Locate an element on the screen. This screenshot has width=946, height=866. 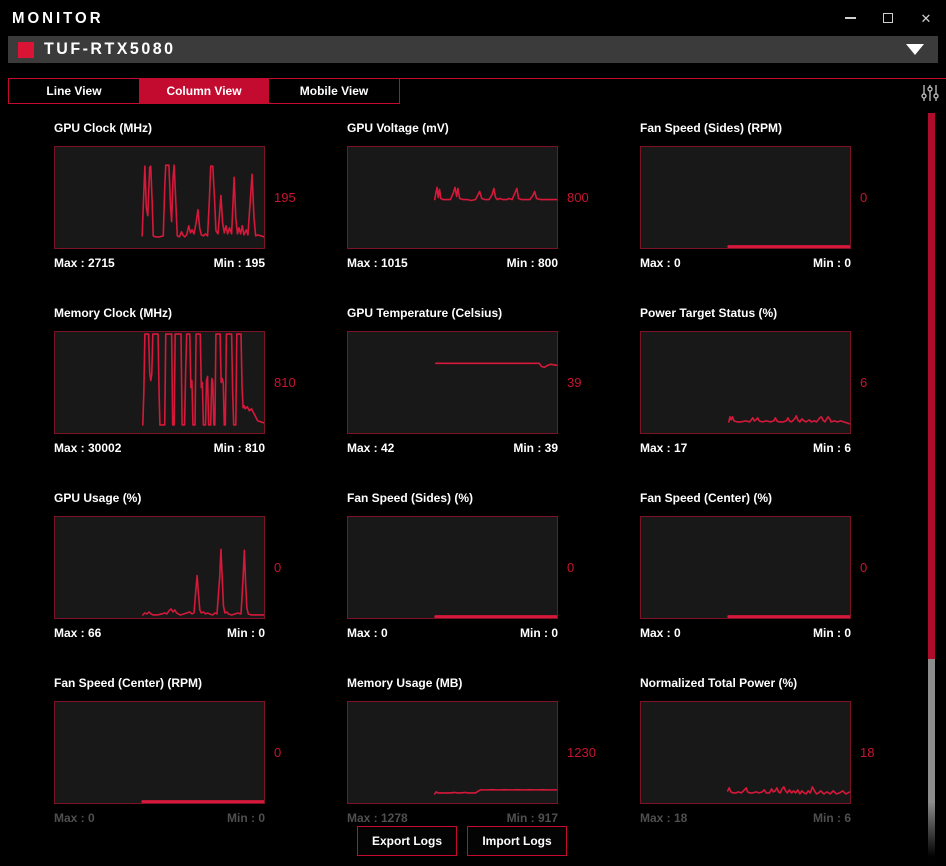
chart-row: 39 is located at coordinates (493, 382).